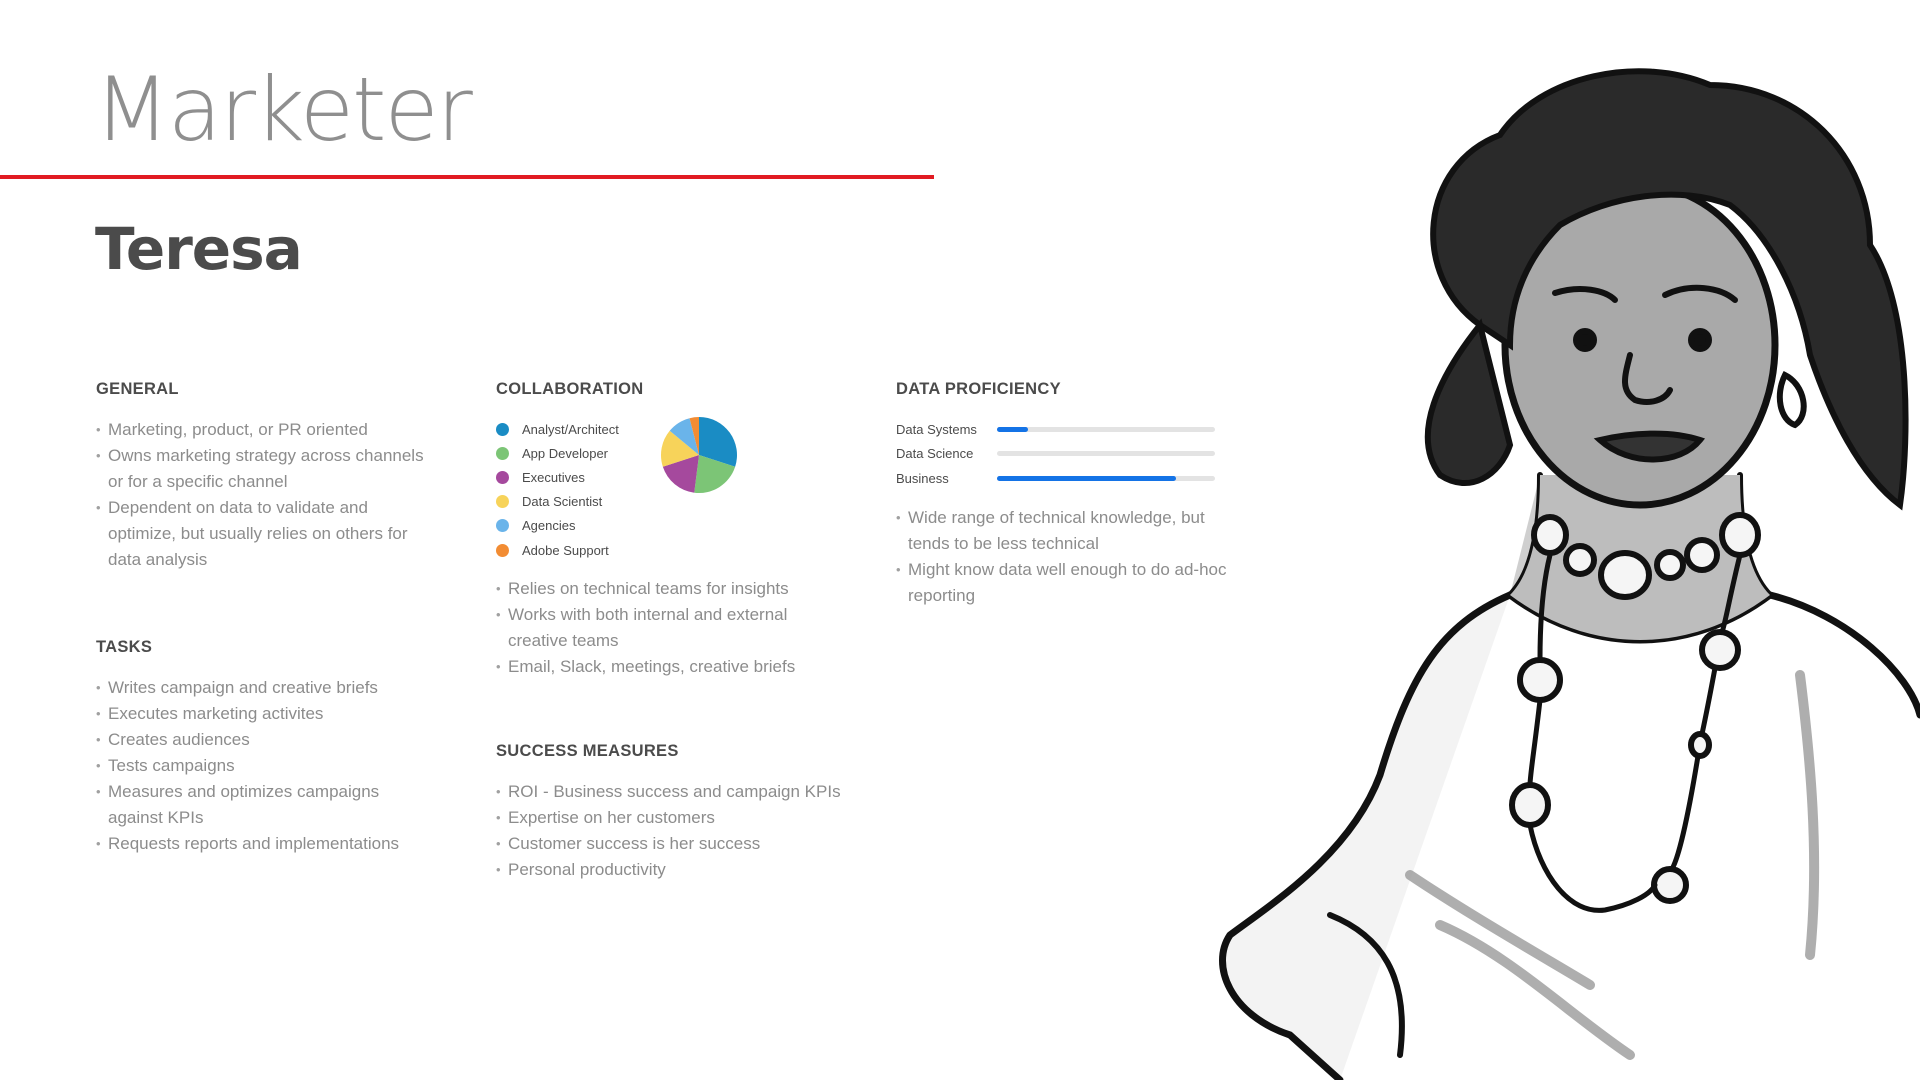  What do you see at coordinates (936, 429) in the screenshot?
I see `proficiency-label: Data Systems` at bounding box center [936, 429].